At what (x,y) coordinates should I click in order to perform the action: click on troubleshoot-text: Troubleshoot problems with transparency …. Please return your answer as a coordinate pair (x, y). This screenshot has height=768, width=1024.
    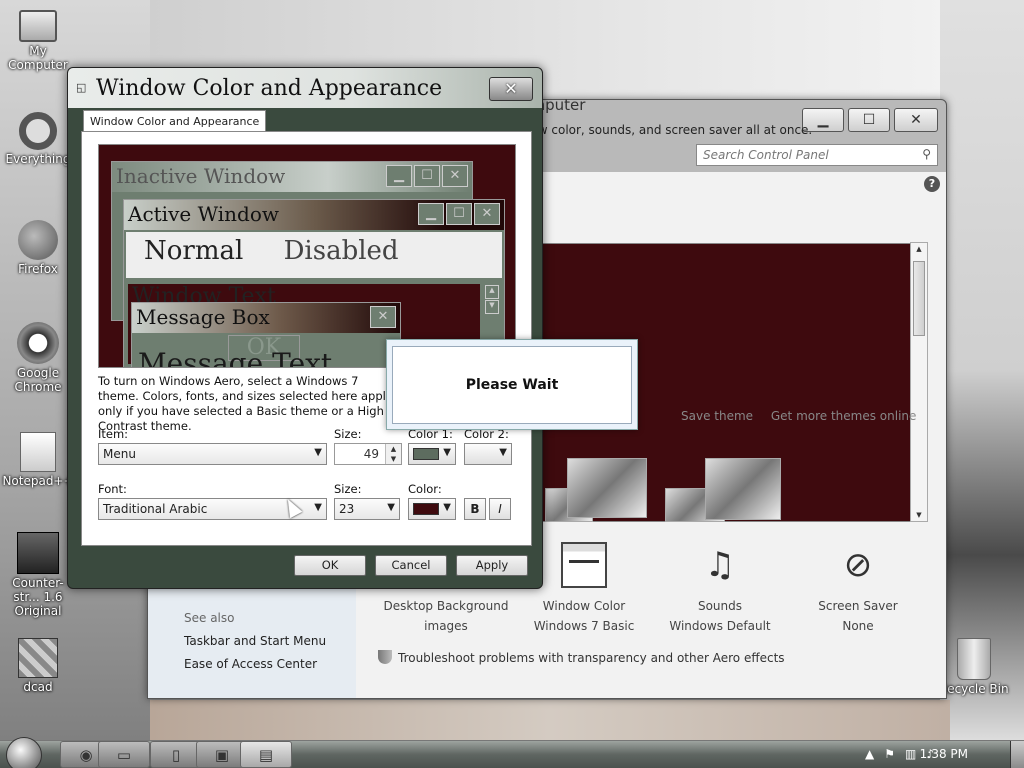
    Looking at the image, I should click on (591, 658).